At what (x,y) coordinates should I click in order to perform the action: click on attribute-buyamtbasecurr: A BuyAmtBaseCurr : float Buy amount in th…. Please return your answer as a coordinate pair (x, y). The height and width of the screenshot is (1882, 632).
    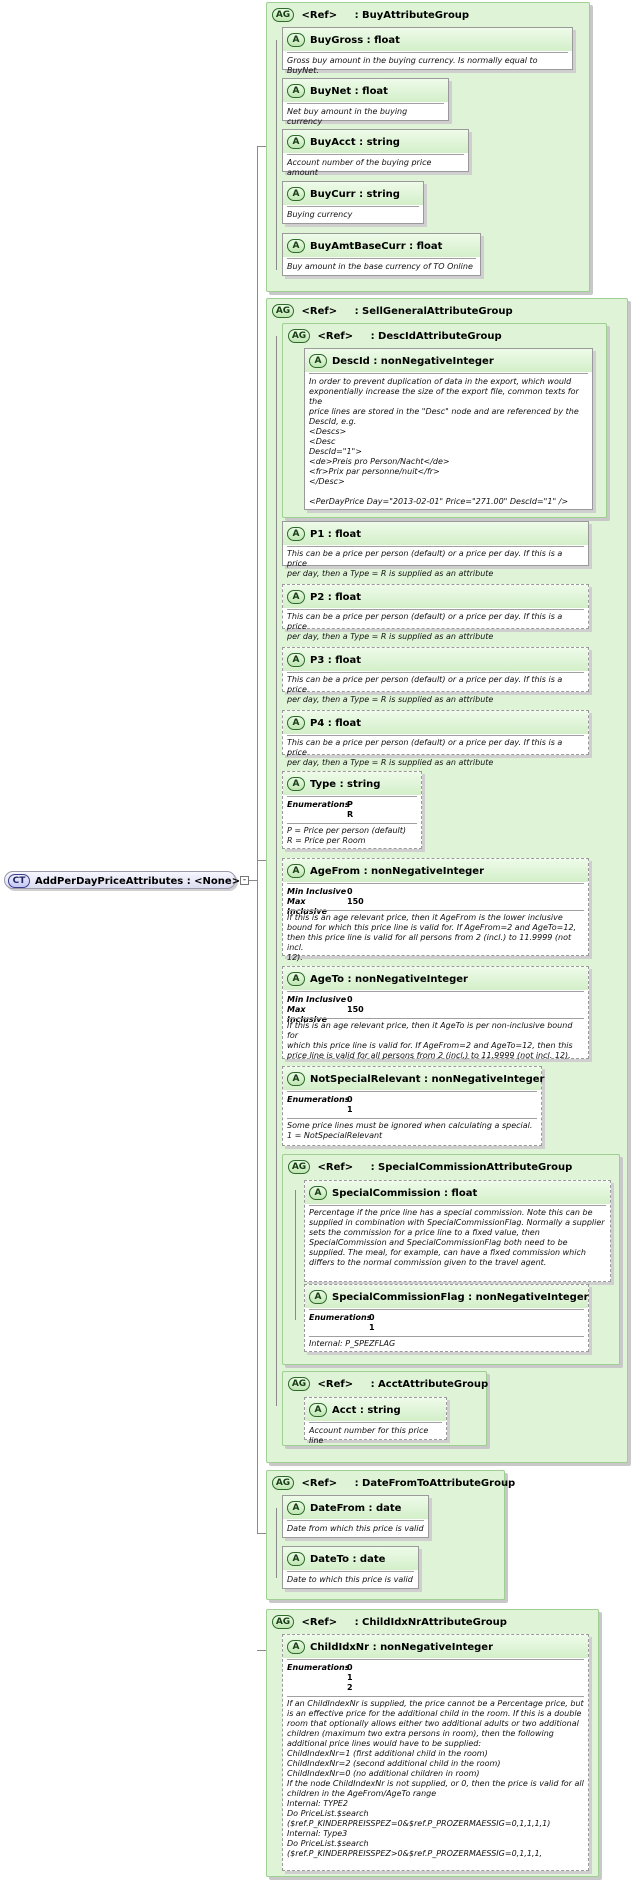
    Looking at the image, I should click on (381, 254).